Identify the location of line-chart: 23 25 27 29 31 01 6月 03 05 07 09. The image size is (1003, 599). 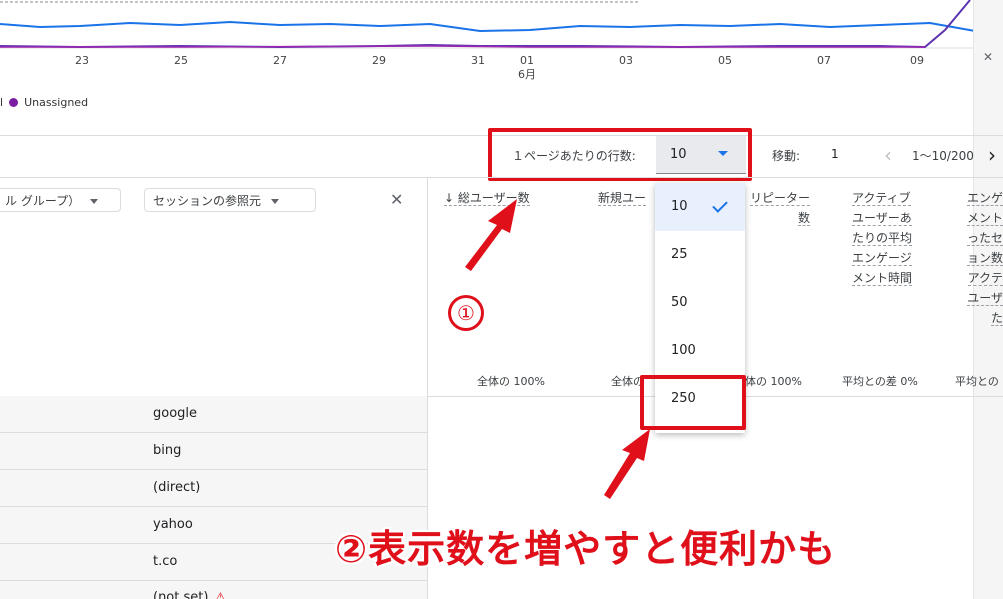
(501, 40).